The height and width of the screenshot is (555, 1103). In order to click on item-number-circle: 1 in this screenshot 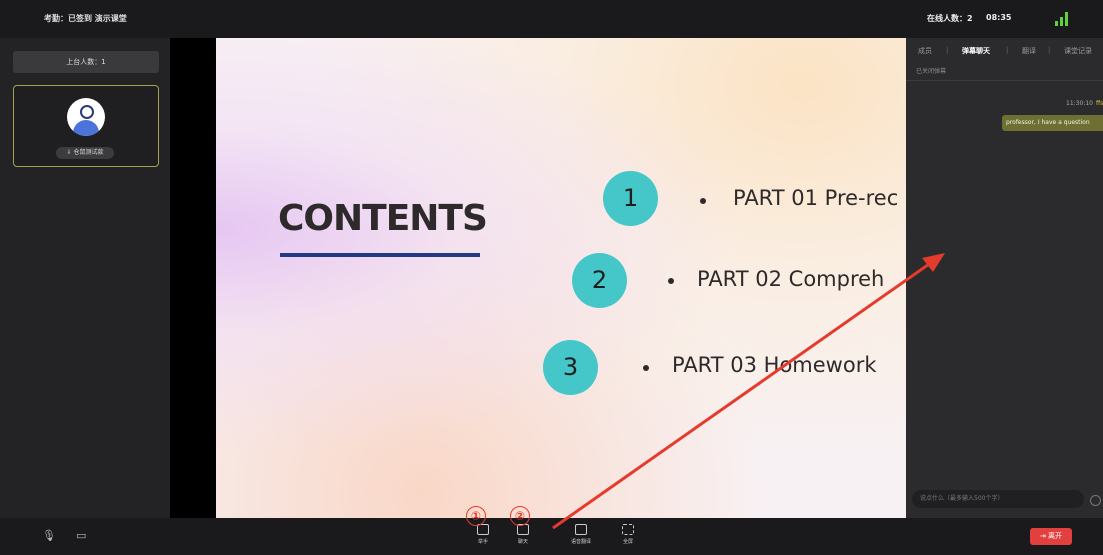, I will do `click(630, 198)`.